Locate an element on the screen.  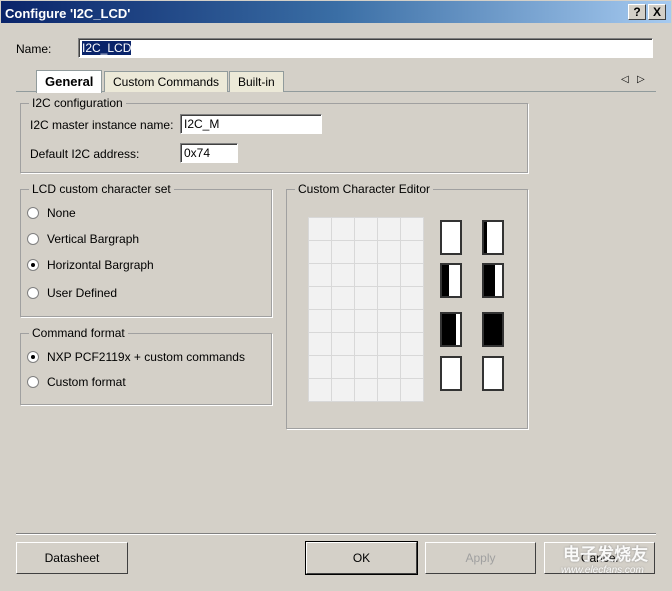
charset-title: LCD custom character set is located at coordinates (101, 189).